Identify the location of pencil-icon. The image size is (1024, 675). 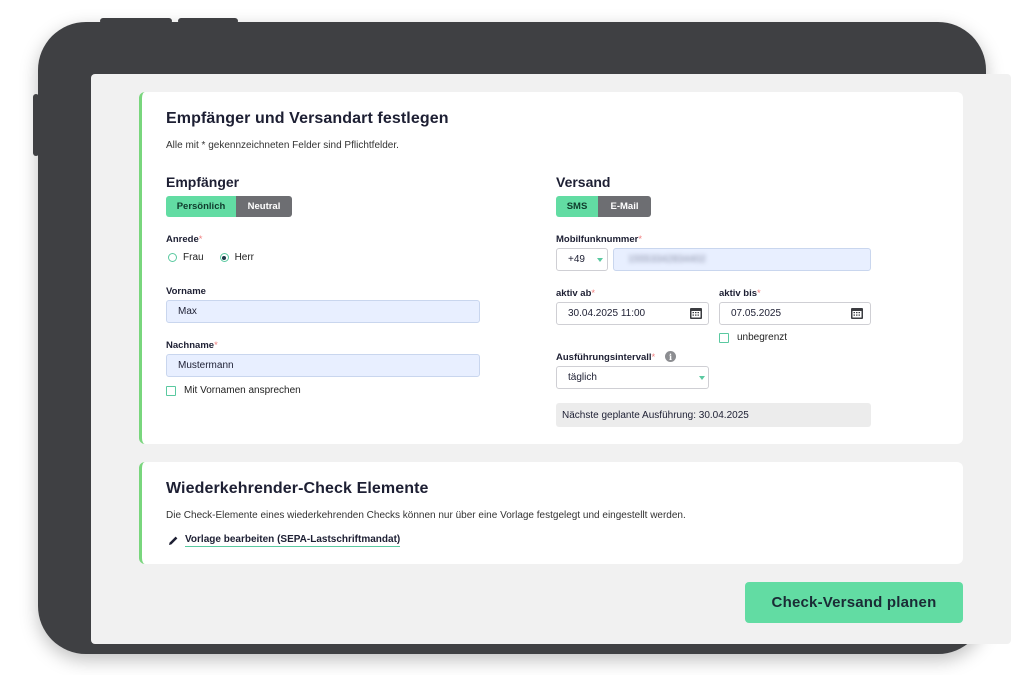
(173, 540).